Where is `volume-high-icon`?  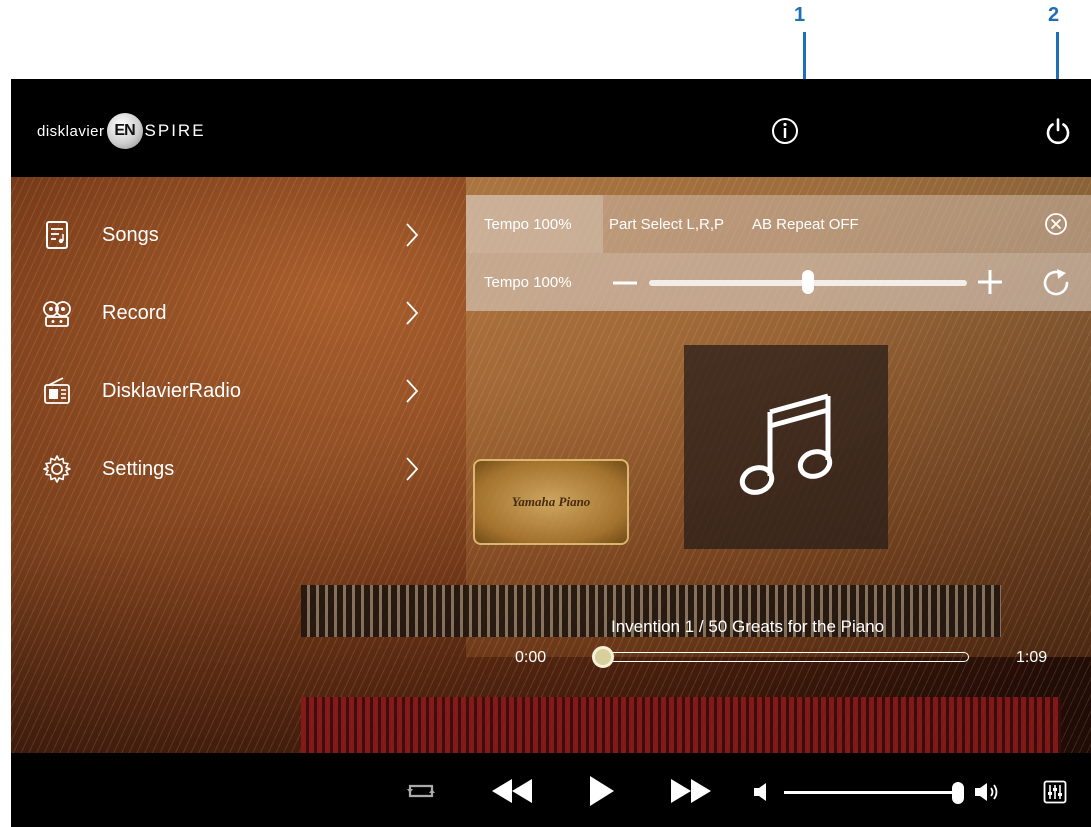
volume-high-icon is located at coordinates (986, 792).